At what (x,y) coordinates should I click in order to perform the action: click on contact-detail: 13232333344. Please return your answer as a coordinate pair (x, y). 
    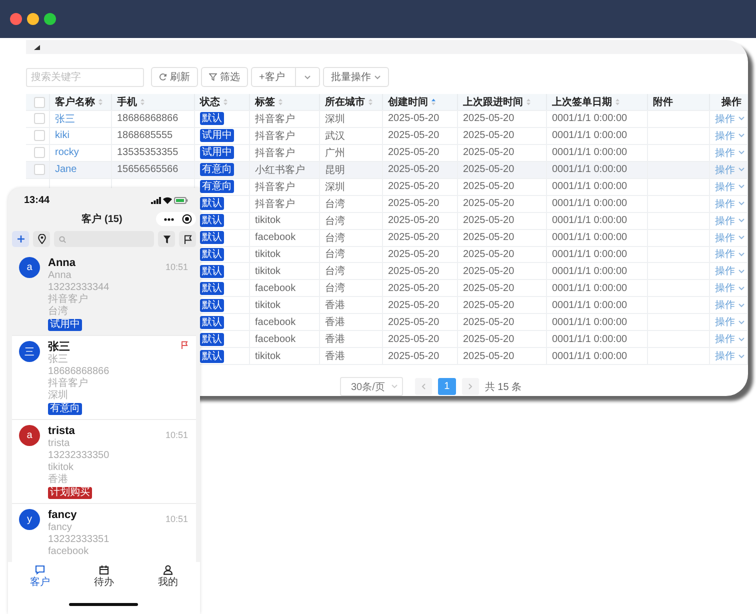
    Looking at the image, I should click on (79, 288).